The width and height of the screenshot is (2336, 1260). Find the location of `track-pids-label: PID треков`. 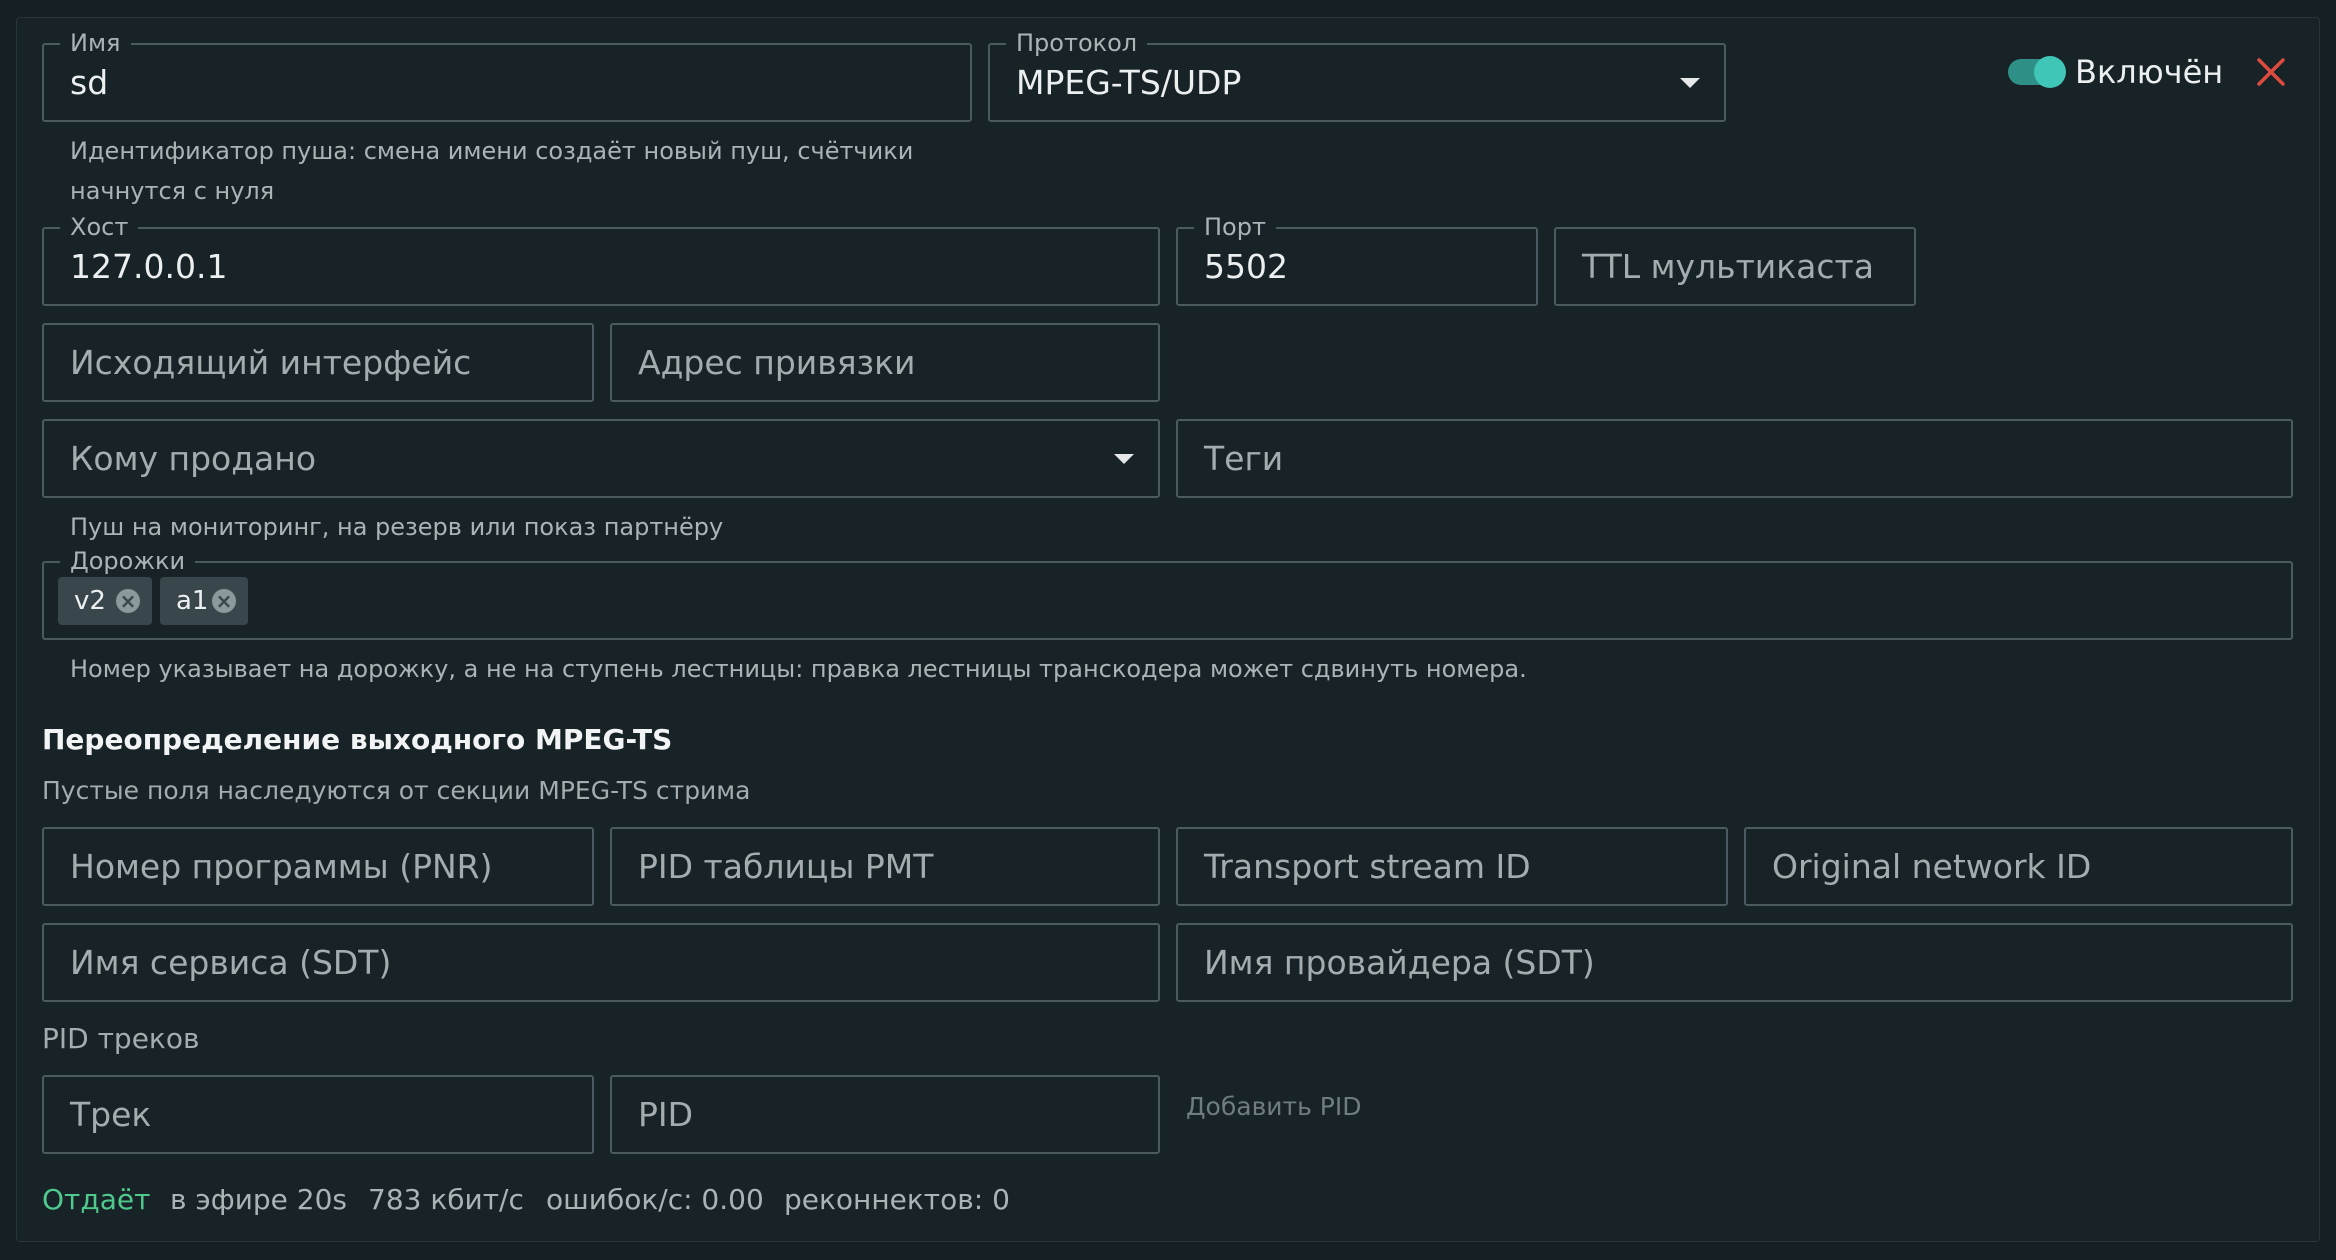

track-pids-label: PID треков is located at coordinates (121, 1038).